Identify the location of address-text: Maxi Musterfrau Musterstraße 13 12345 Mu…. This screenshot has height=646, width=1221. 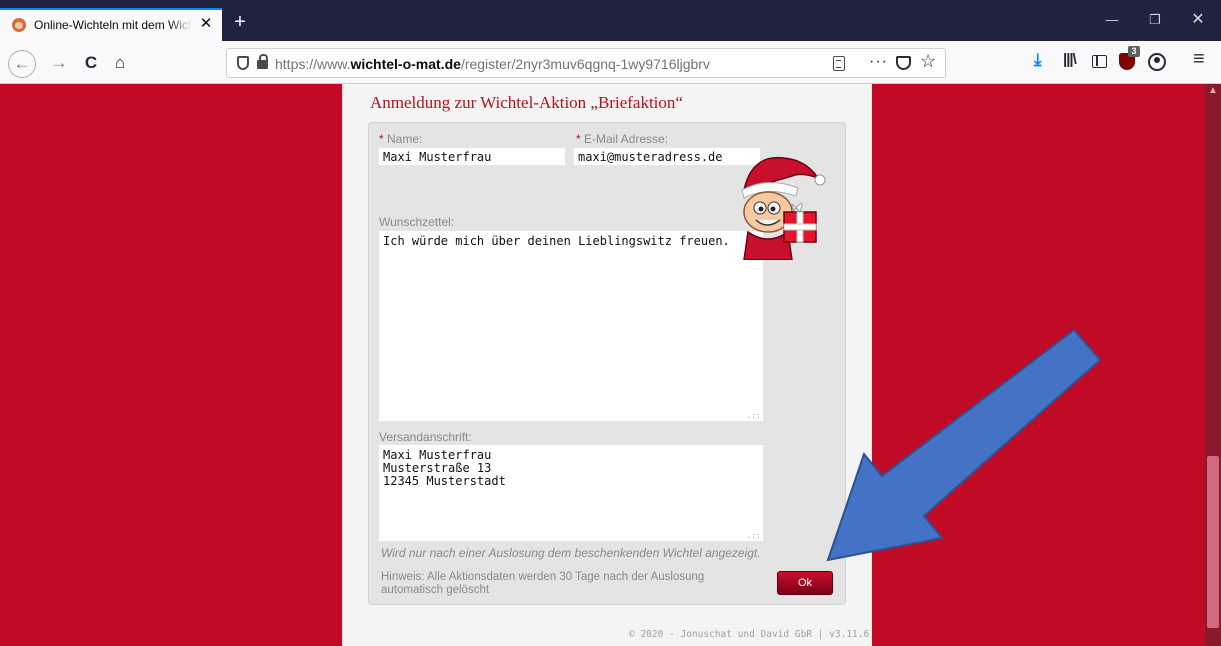
(444, 468).